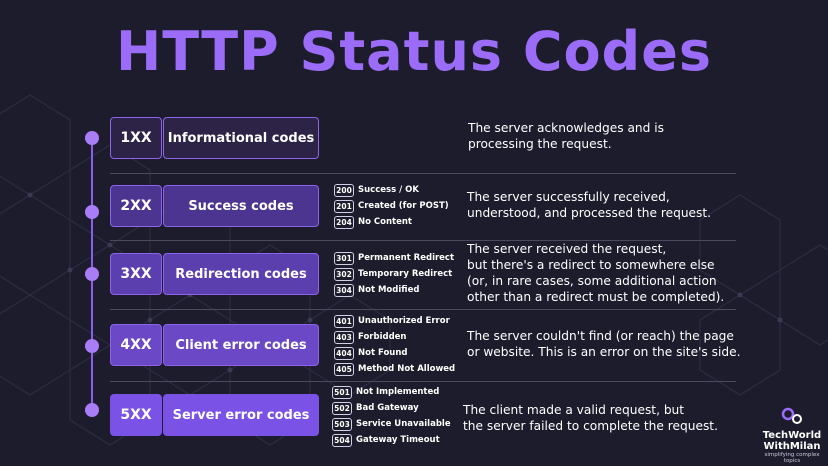 This screenshot has width=828, height=466. I want to click on code-badge: 201, so click(344, 206).